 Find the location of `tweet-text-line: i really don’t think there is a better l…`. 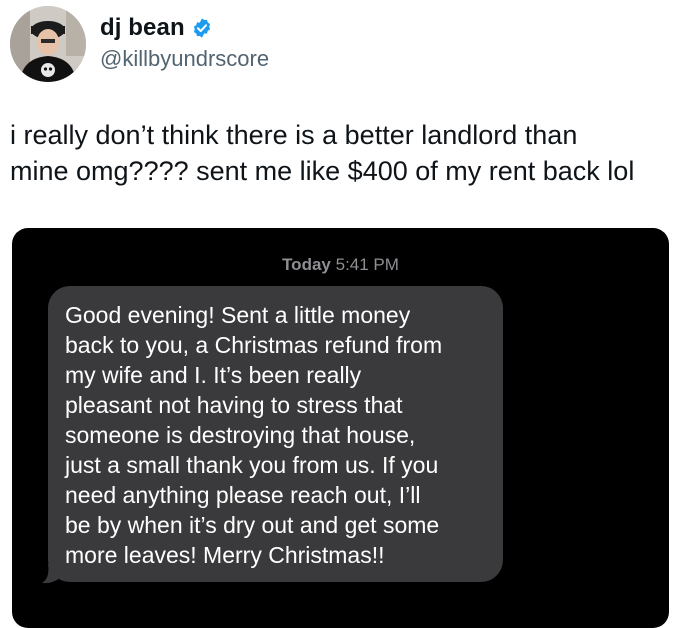

tweet-text-line: i really don’t think there is a better l… is located at coordinates (294, 135).